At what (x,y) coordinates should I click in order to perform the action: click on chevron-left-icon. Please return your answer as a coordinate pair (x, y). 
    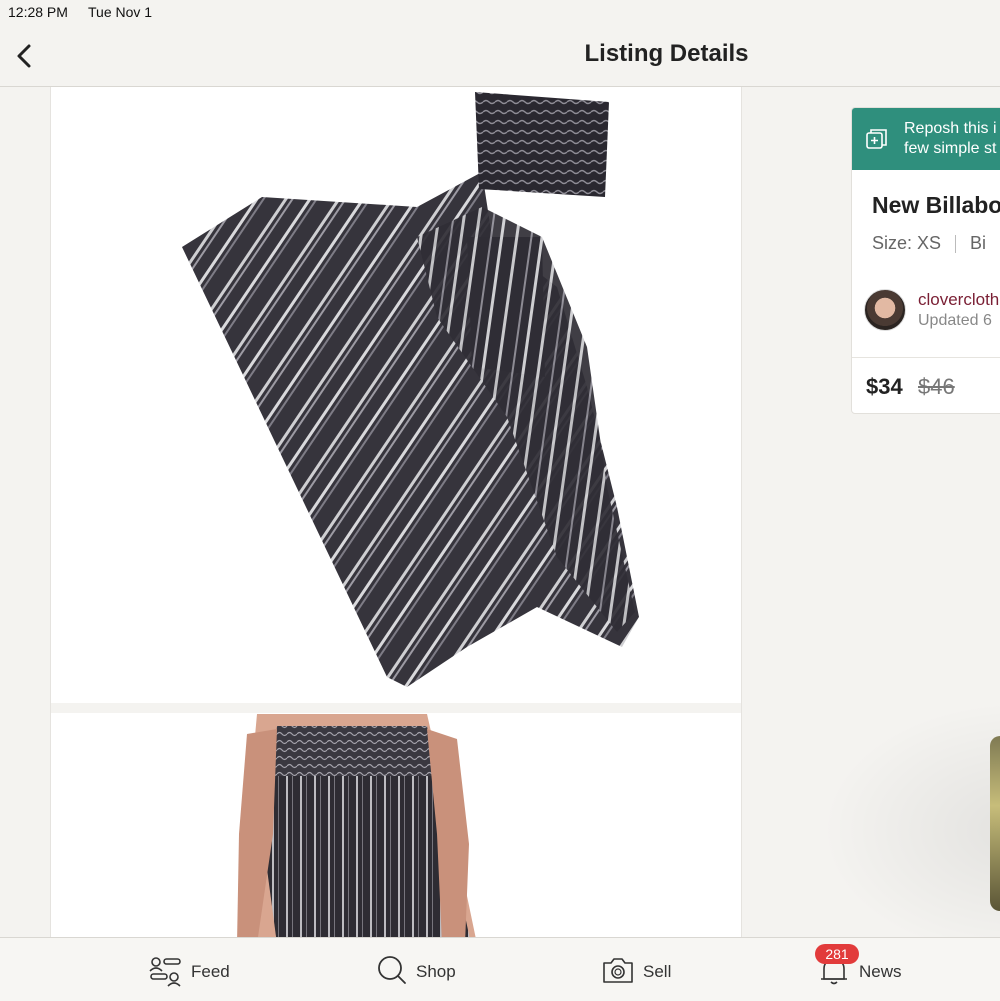
    Looking at the image, I should click on (24, 56).